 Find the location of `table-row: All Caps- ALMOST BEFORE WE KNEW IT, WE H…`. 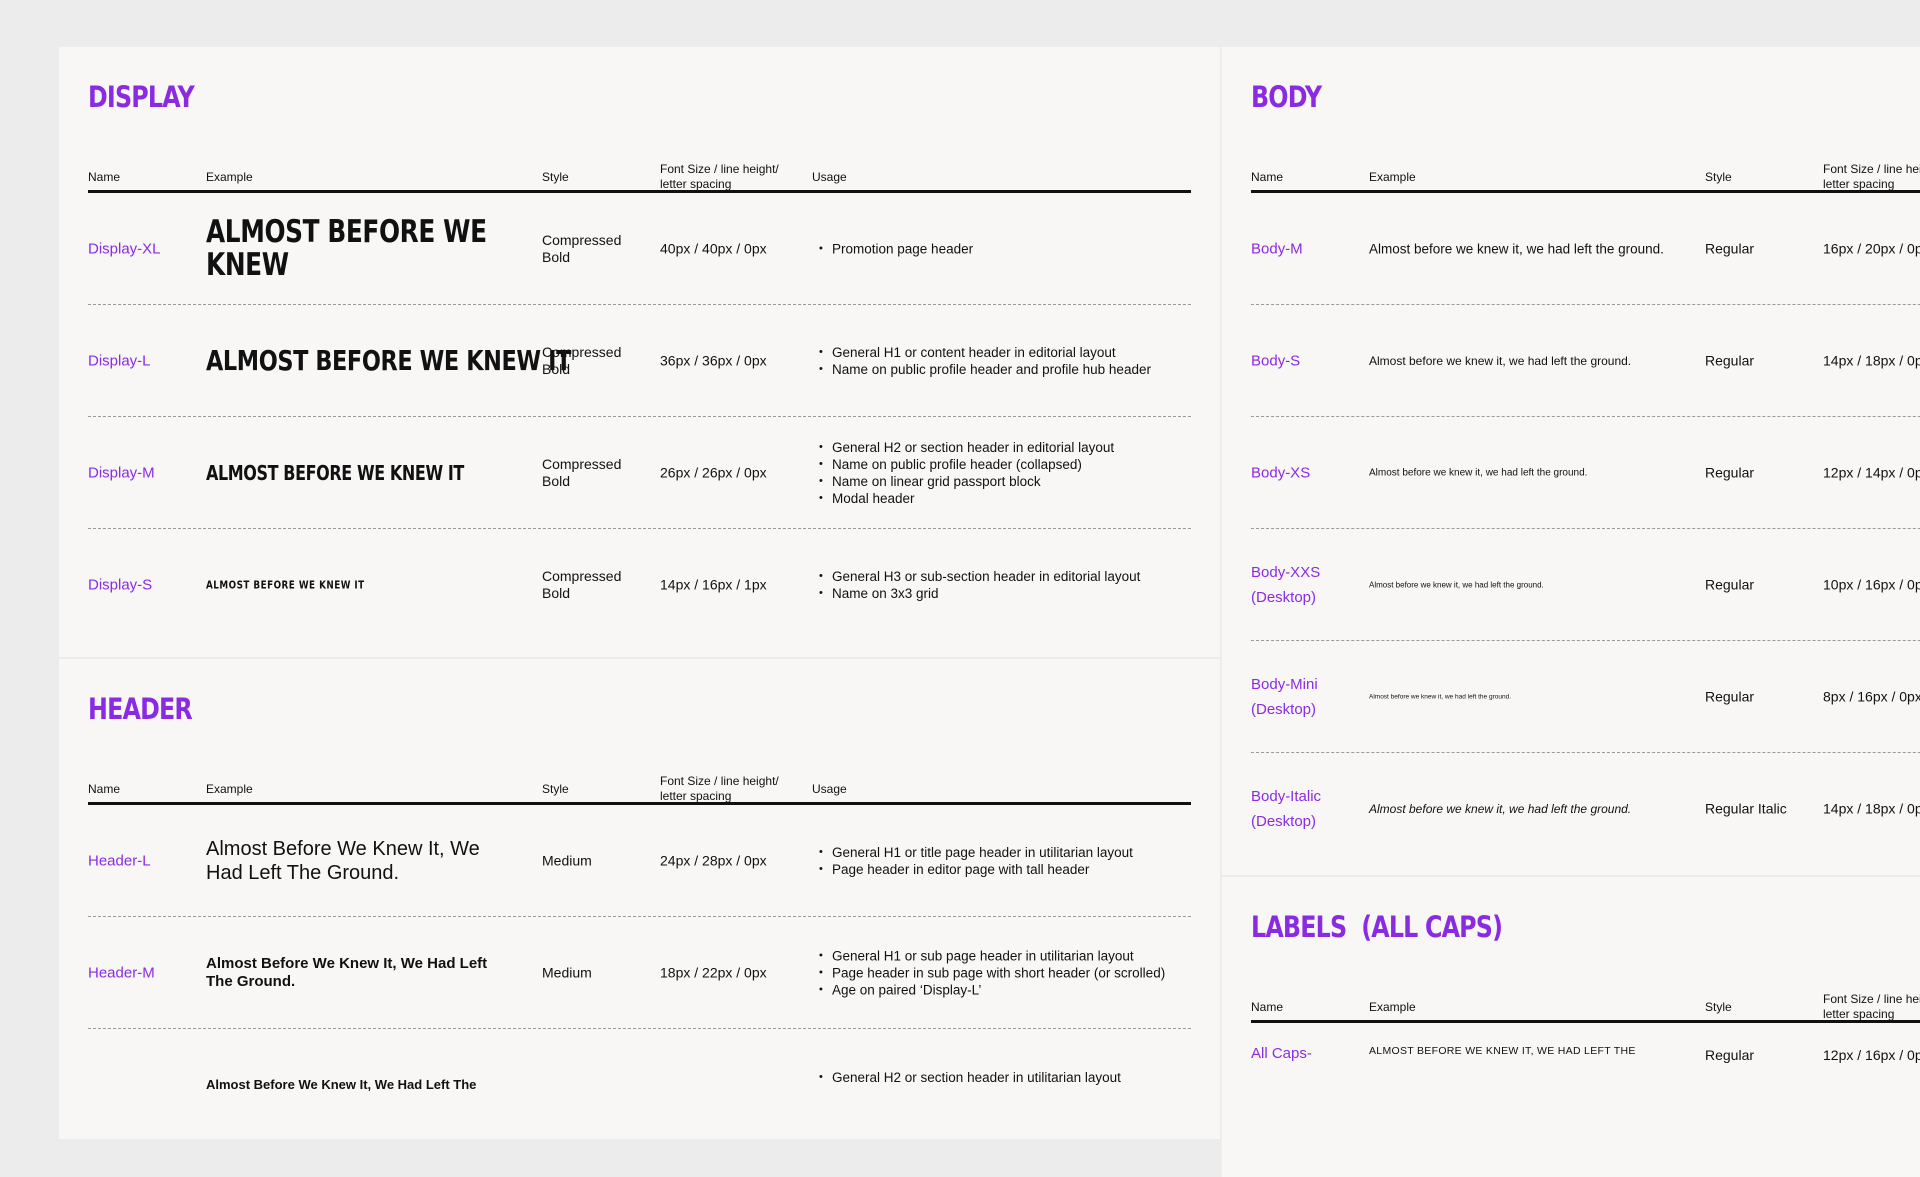

table-row: All Caps- ALMOST BEFORE WE KNEW IT, WE H… is located at coordinates (1585, 1079).